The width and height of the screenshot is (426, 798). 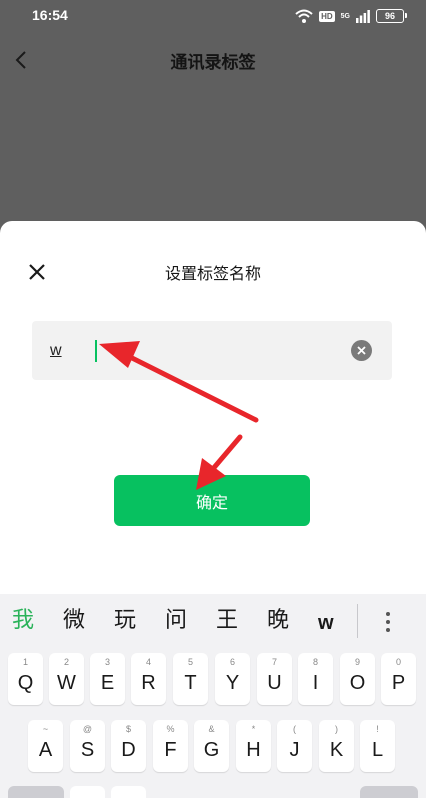 I want to click on clear-icon, so click(x=361, y=350).